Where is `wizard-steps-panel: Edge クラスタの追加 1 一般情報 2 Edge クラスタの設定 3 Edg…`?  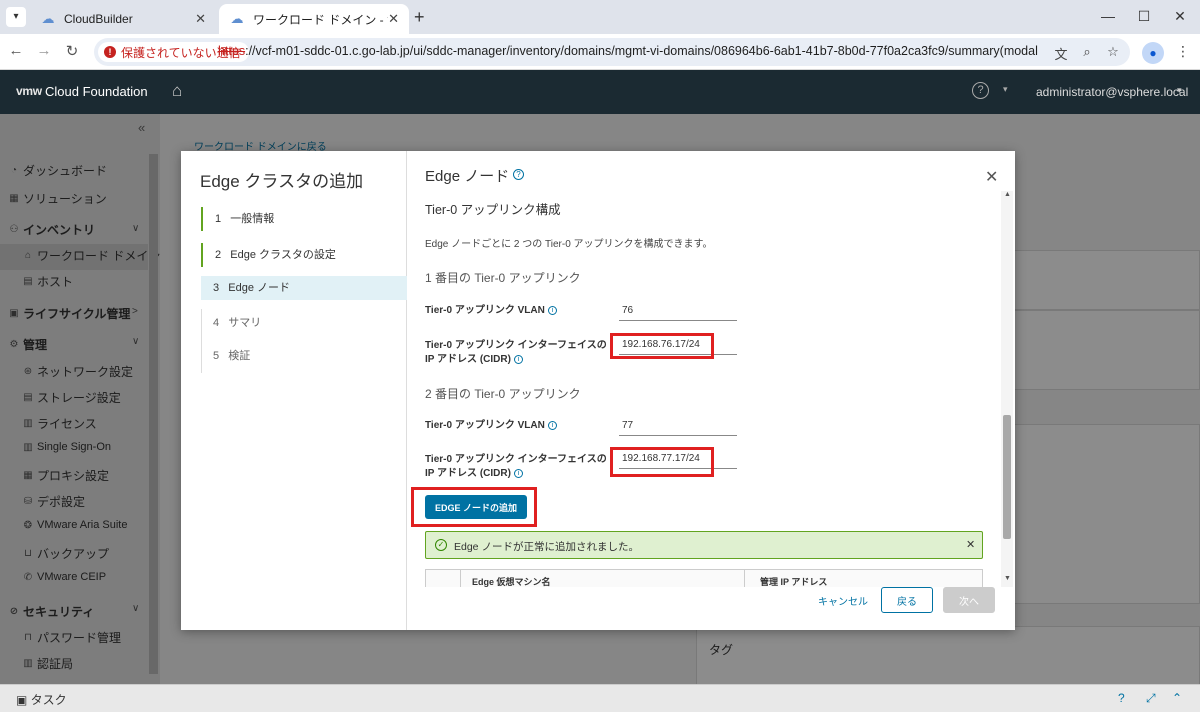 wizard-steps-panel: Edge クラスタの追加 1 一般情報 2 Edge クラスタの設定 3 Edg… is located at coordinates (294, 390).